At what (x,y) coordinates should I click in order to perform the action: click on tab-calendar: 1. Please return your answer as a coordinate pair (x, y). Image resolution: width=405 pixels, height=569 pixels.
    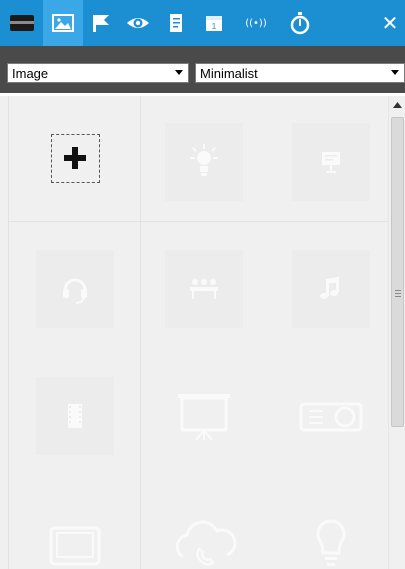
    Looking at the image, I should click on (214, 23).